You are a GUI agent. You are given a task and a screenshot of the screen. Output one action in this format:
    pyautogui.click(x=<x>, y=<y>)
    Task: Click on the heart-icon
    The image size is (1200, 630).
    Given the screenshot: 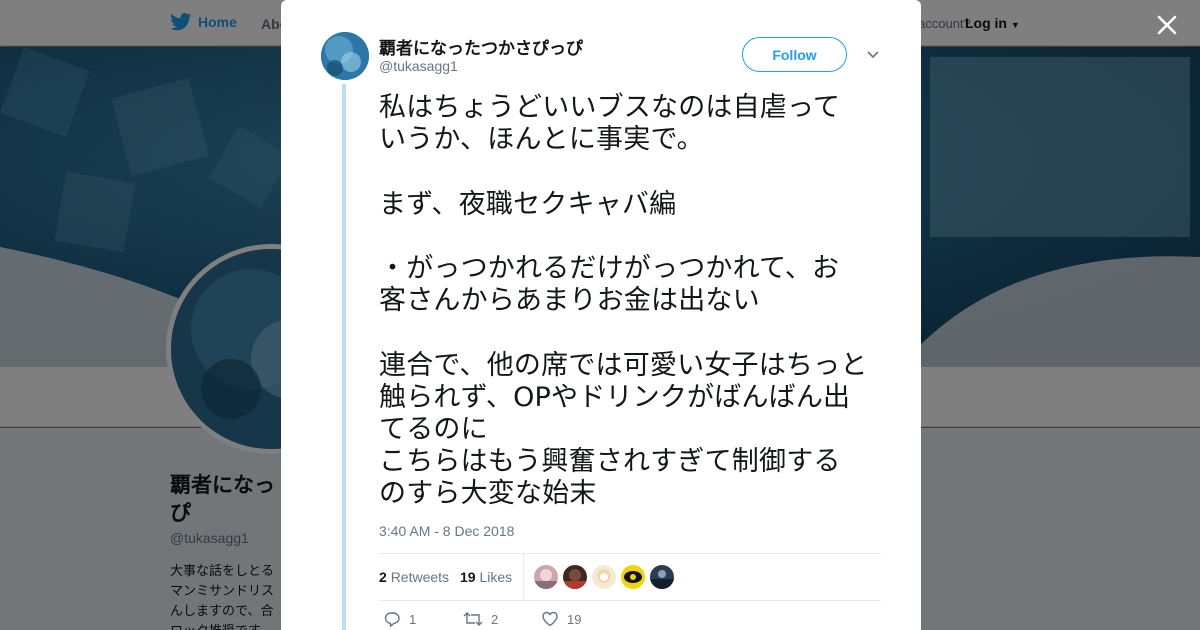 What is the action you would take?
    pyautogui.click(x=550, y=619)
    